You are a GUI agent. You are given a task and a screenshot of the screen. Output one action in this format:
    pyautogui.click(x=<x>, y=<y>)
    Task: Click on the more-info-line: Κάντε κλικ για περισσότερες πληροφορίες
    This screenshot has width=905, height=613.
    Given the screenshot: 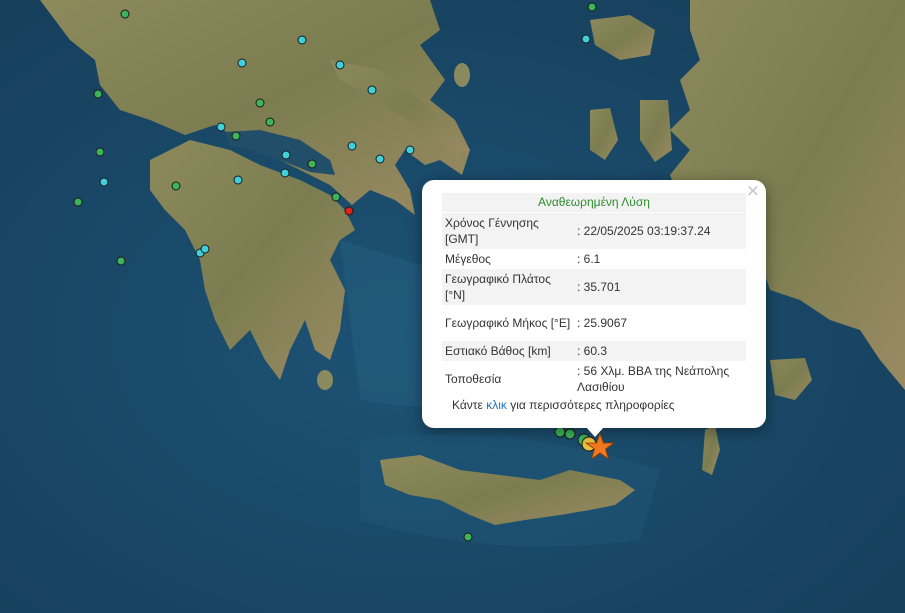 What is the action you would take?
    pyautogui.click(x=563, y=405)
    